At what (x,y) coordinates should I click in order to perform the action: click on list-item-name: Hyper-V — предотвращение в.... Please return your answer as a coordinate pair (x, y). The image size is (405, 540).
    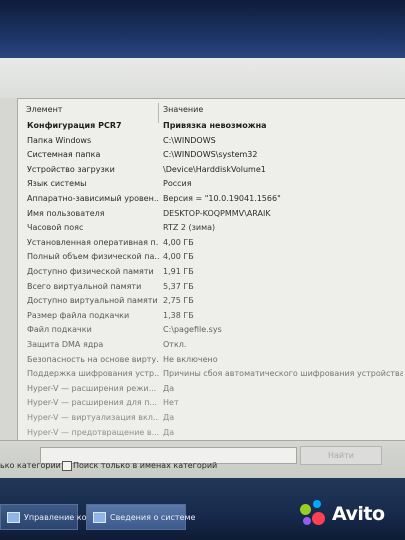
    Looking at the image, I should click on (93, 432).